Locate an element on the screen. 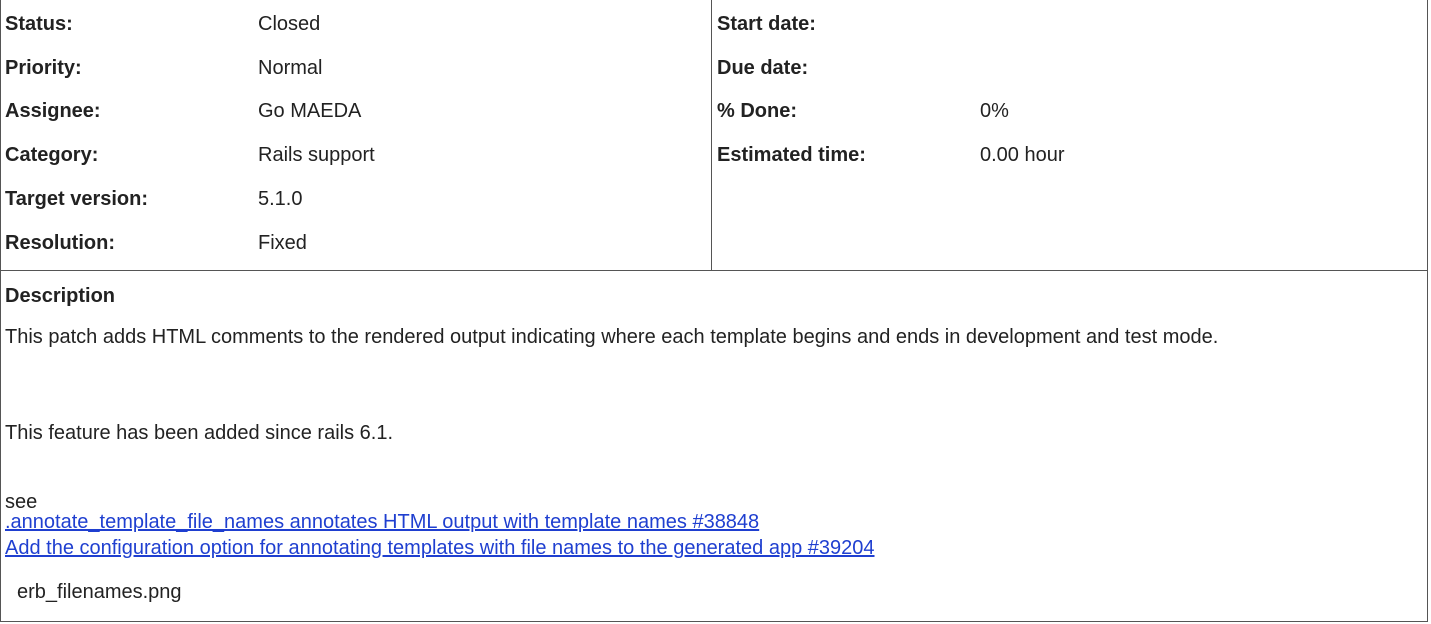 This screenshot has height=624, width=1431. start-date-row: Start date: is located at coordinates (1069, 24).